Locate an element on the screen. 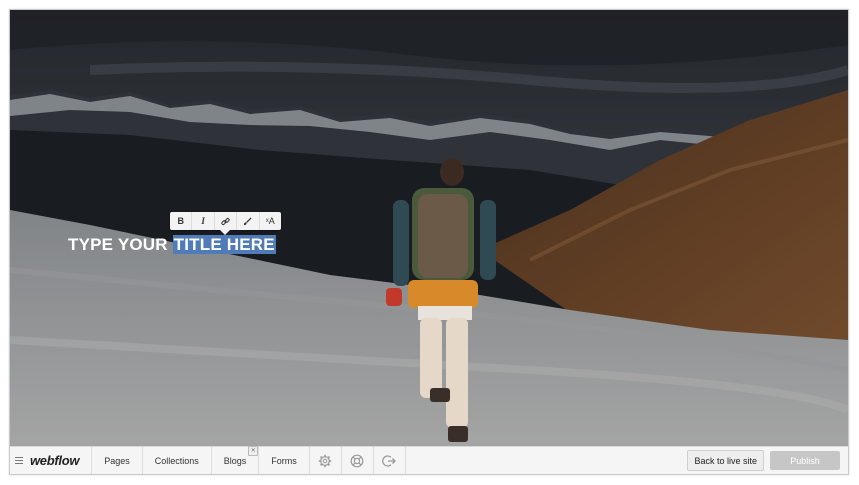 The height and width of the screenshot is (485, 859). italic-button: I is located at coordinates (203, 221).